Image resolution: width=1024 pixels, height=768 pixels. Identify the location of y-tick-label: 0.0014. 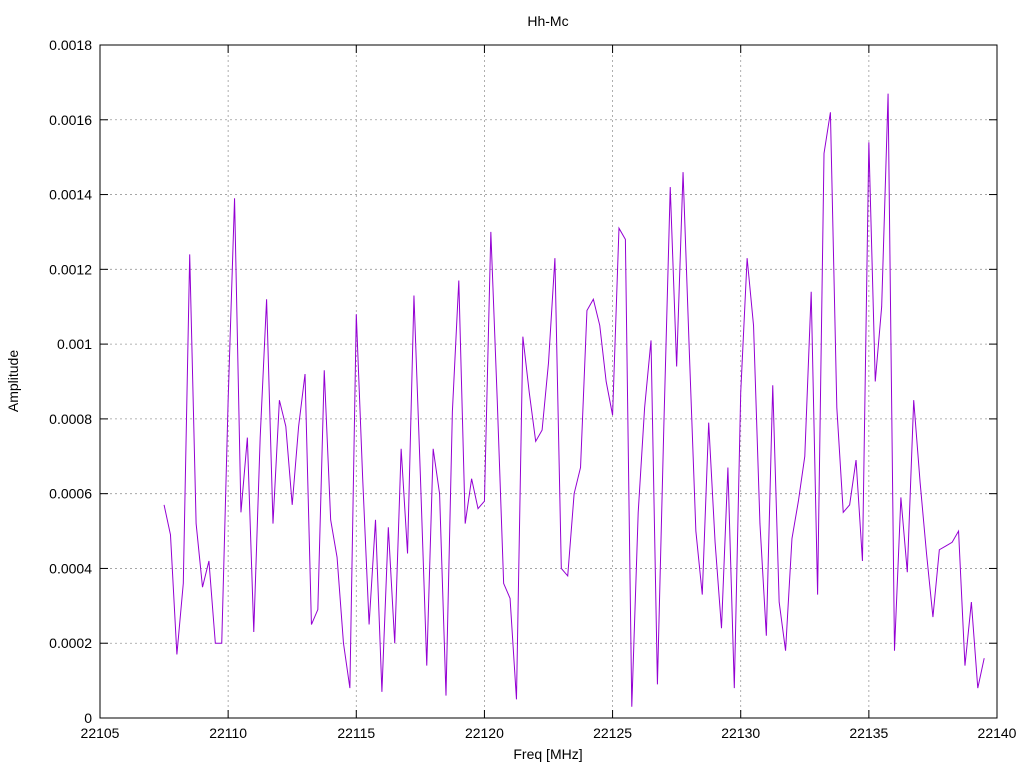
(70, 195).